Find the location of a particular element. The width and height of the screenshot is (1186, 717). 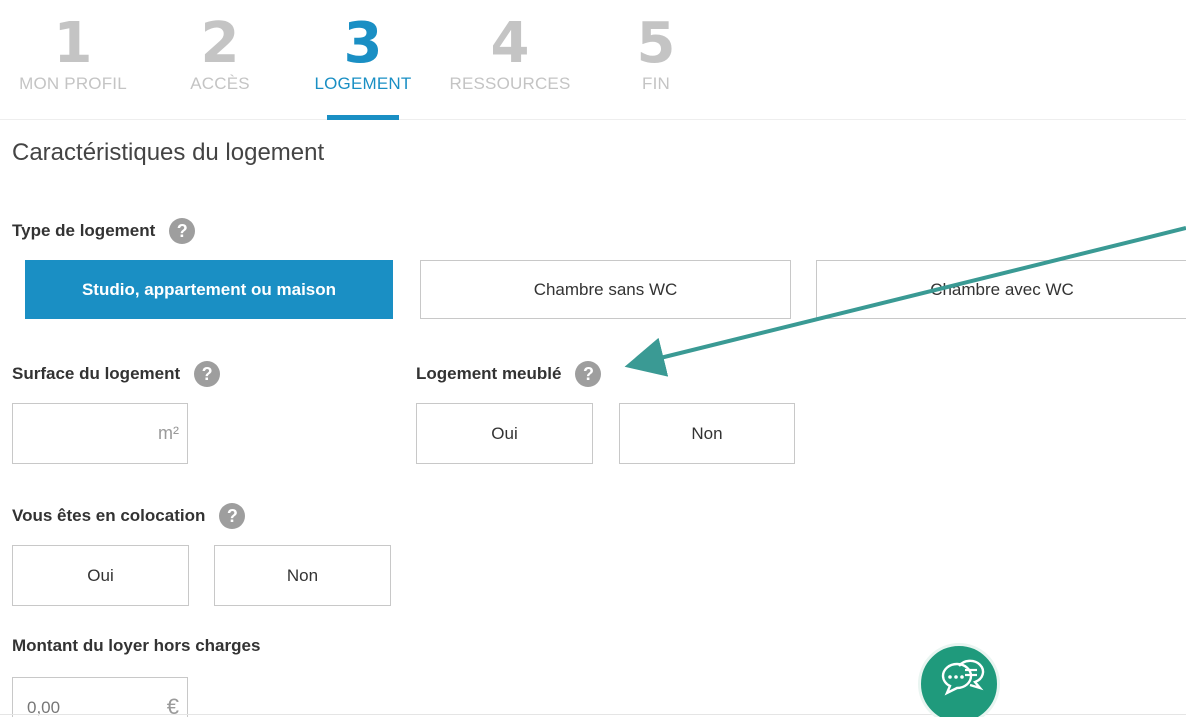

step-label: MON PROFIL is located at coordinates (73, 83).